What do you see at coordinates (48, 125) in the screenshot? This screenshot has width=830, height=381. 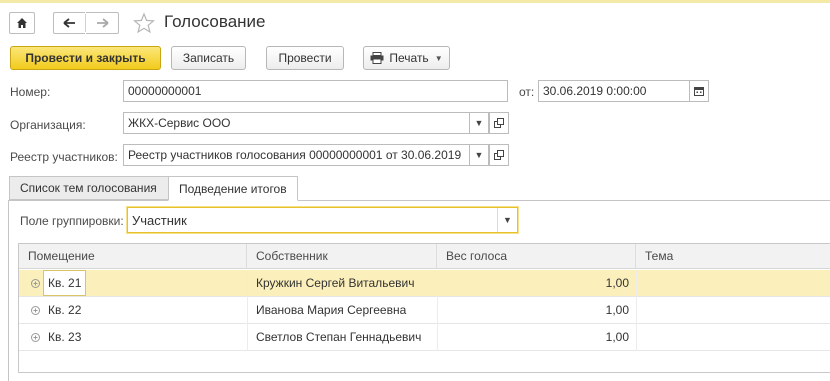 I see `org-label: Организация:` at bounding box center [48, 125].